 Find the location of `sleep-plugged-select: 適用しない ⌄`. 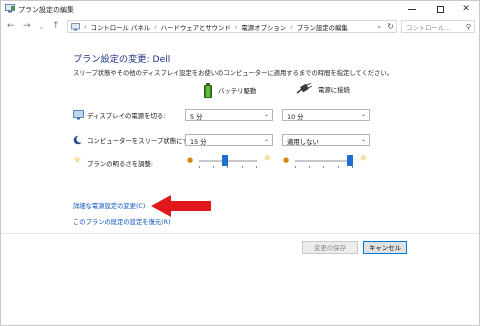

sleep-plugged-select: 適用しない ⌄ is located at coordinates (326, 140).